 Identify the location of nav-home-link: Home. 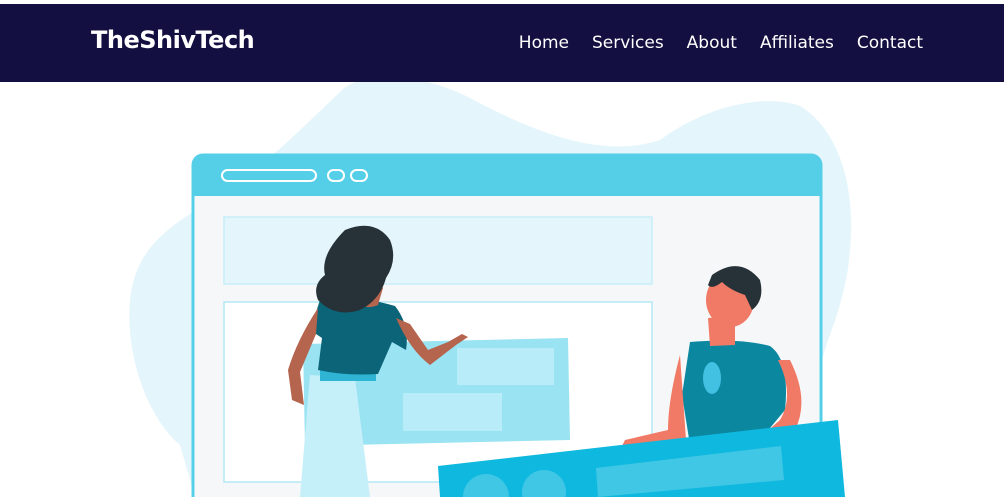
(544, 43).